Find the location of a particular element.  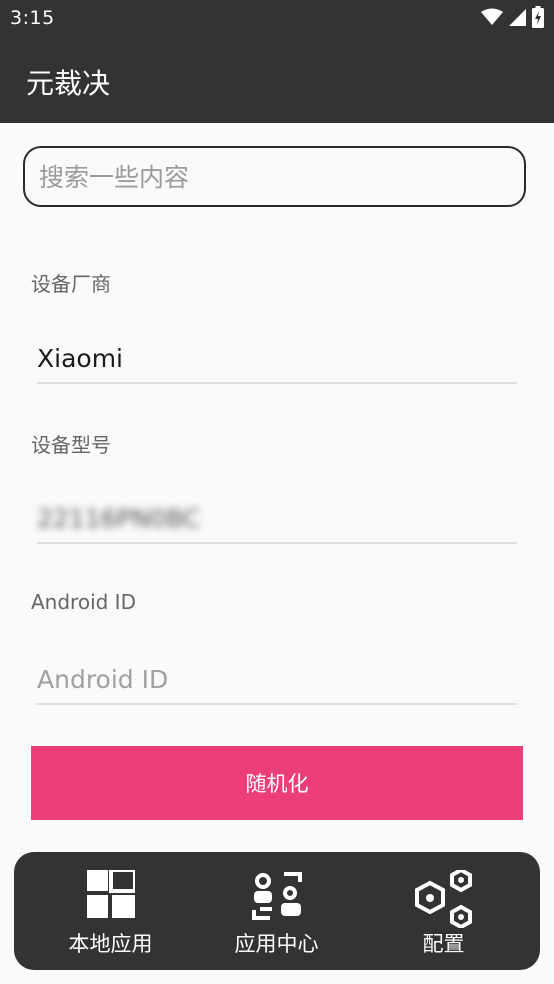

manufacturer-field is located at coordinates (277, 360).